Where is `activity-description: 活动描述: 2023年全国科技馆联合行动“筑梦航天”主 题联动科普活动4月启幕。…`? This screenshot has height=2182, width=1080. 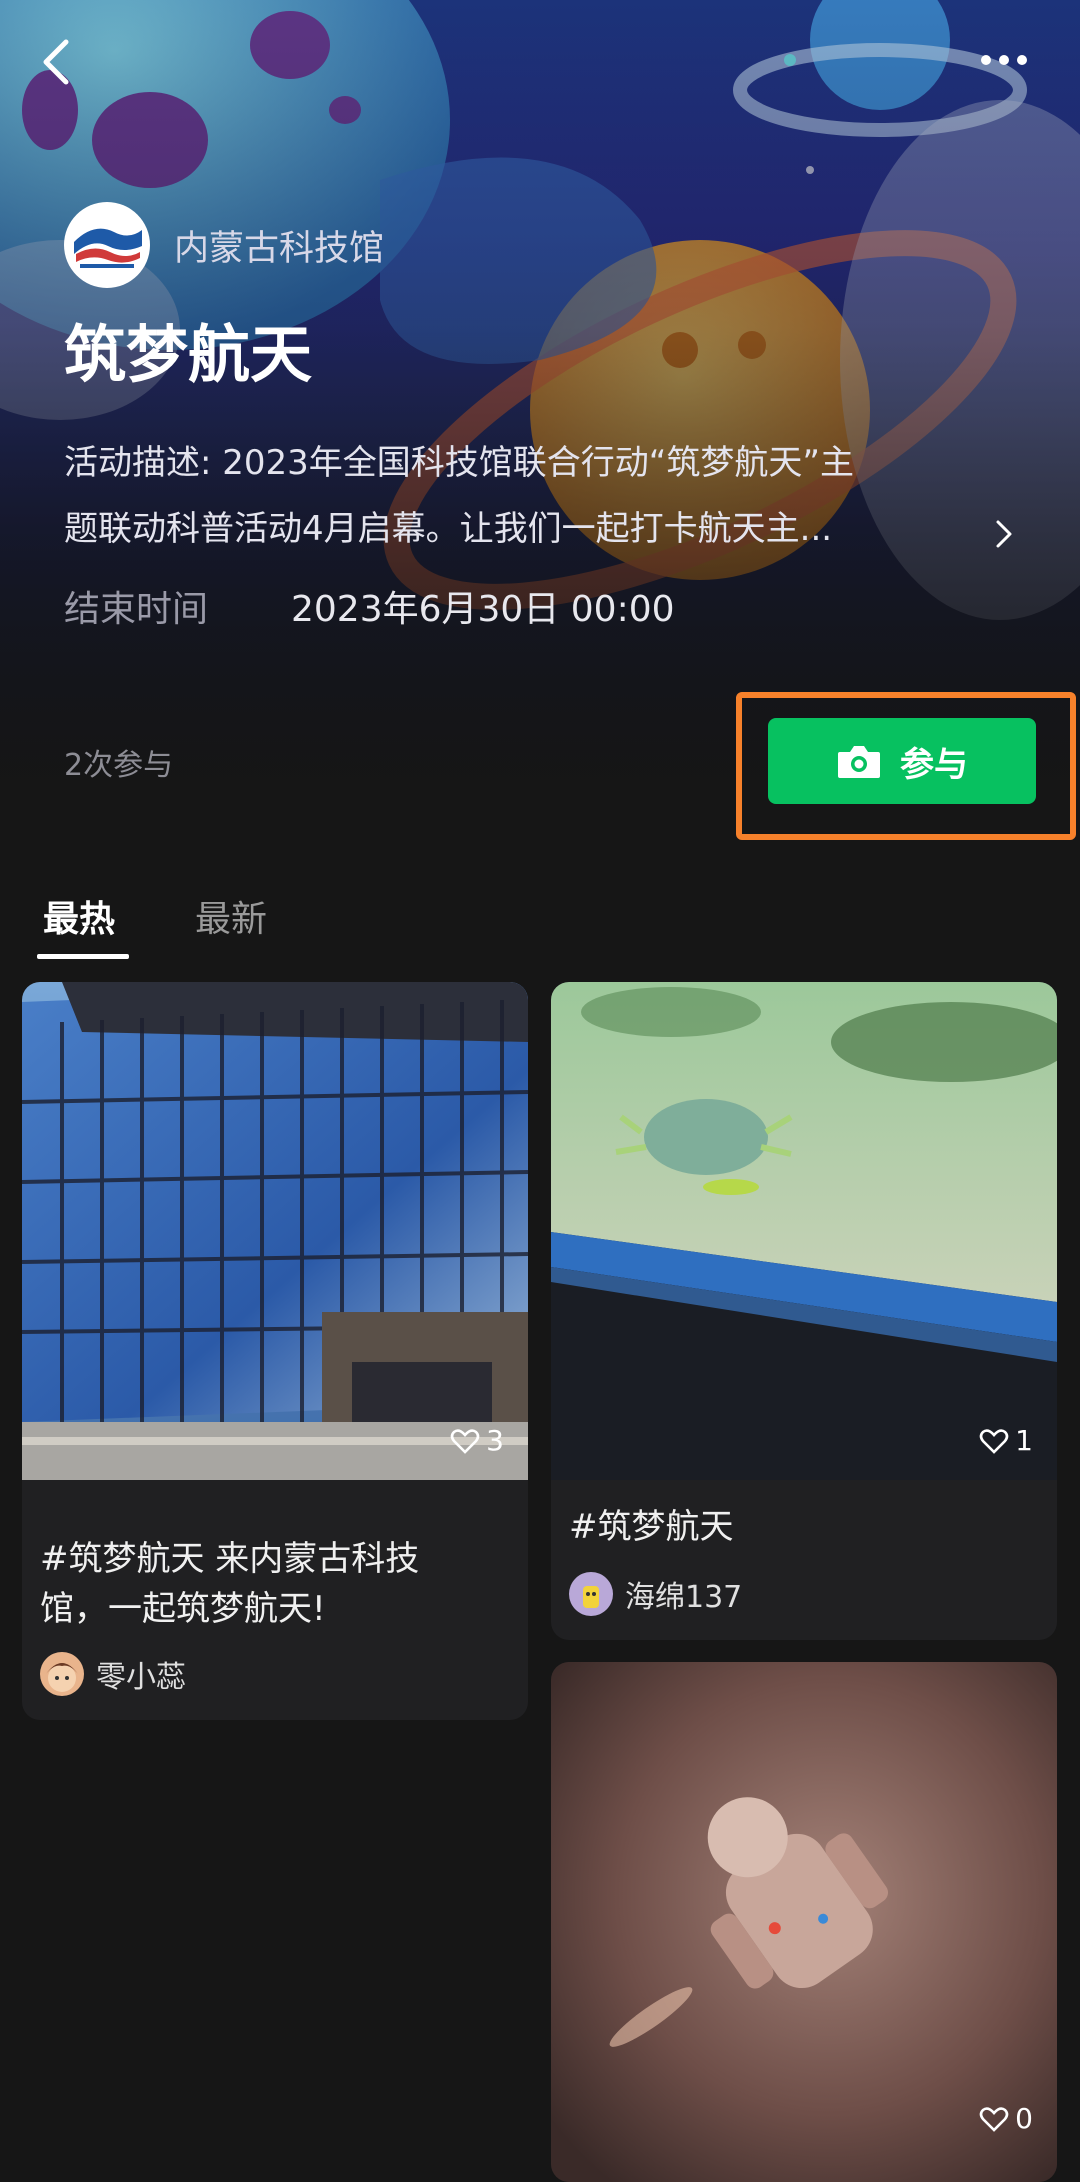
activity-description: 活动描述: 2023年全国科技馆联合行动“筑梦航天”主 题联动科普活动4月启幕。… is located at coordinates (538, 496).